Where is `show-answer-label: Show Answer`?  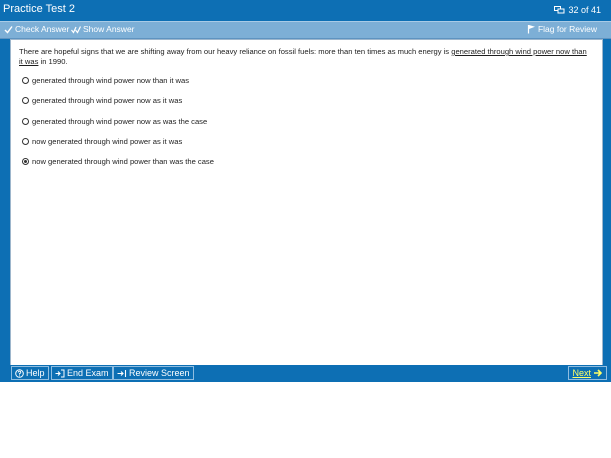
show-answer-label: Show Answer is located at coordinates (109, 29).